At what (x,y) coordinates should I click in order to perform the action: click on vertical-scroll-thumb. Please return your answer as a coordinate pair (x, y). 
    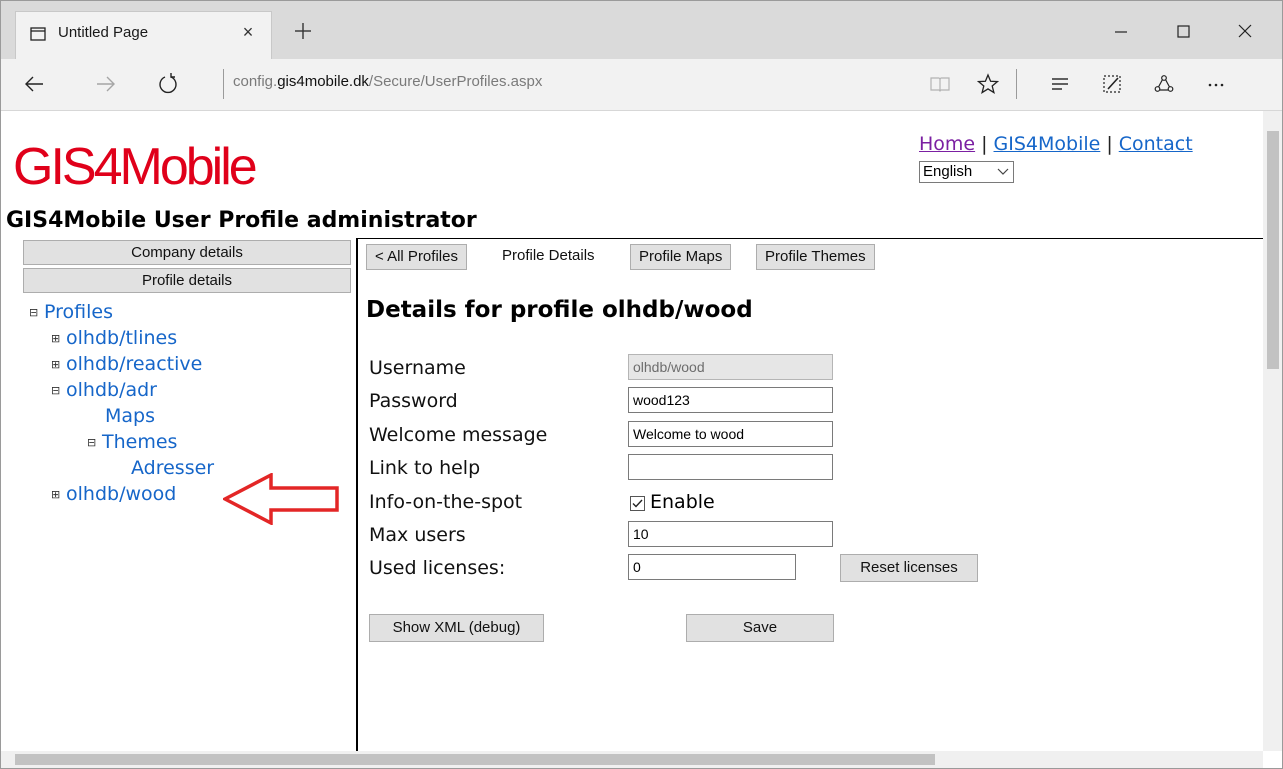
    Looking at the image, I should click on (1273, 250).